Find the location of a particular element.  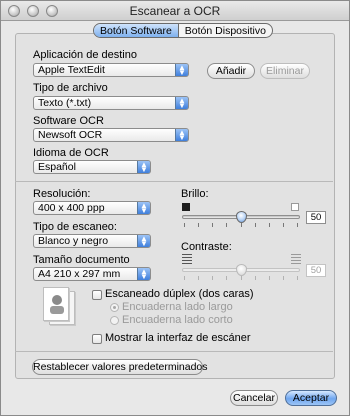

brillo-value: 50 is located at coordinates (316, 217).